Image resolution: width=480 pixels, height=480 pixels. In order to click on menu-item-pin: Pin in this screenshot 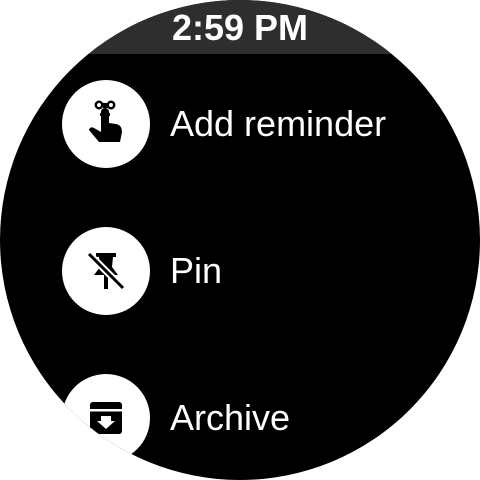, I will do `click(142, 271)`.